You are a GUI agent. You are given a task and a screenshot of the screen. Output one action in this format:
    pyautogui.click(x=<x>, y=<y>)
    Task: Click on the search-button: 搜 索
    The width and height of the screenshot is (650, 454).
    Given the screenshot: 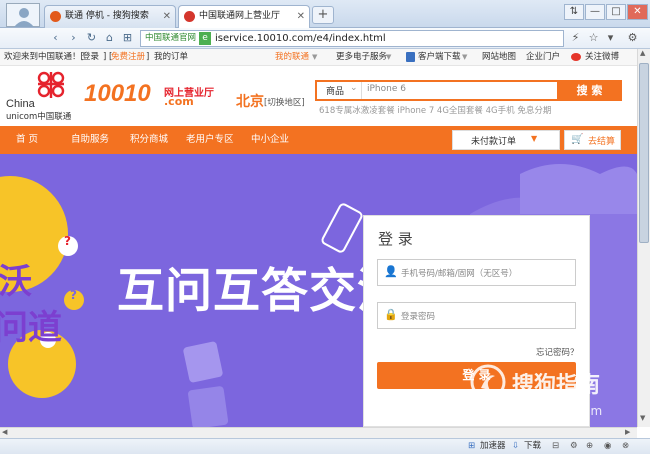 What is the action you would take?
    pyautogui.click(x=589, y=90)
    